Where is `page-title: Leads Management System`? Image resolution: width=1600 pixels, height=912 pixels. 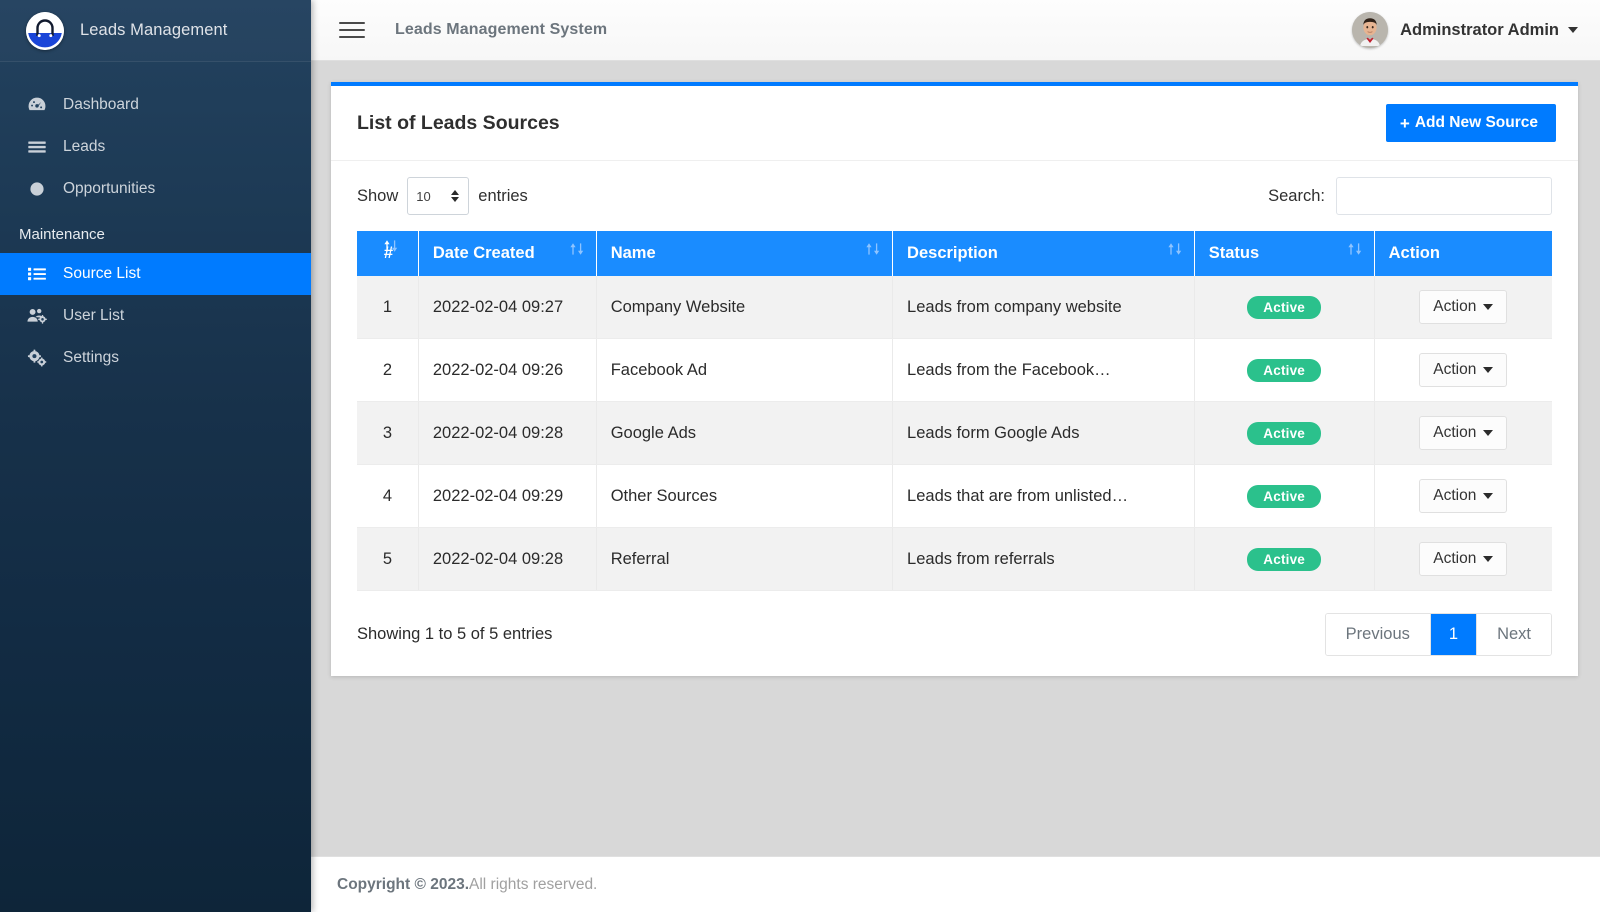
page-title: Leads Management System is located at coordinates (501, 29).